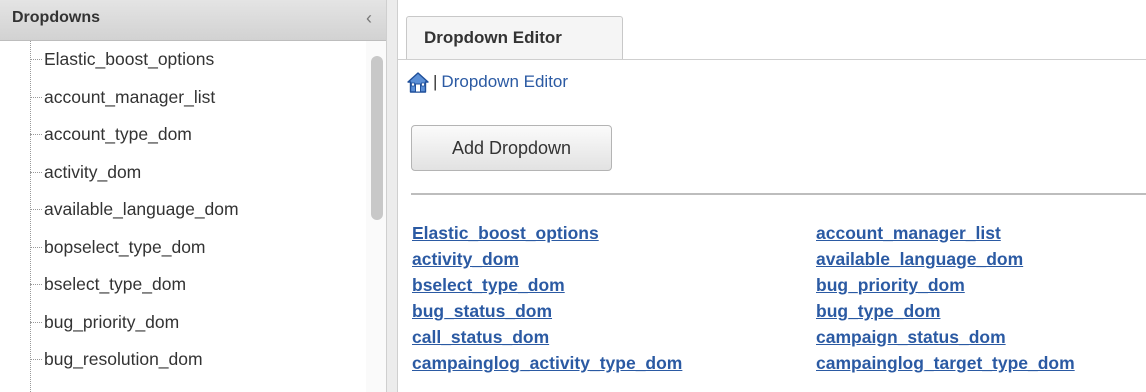  Describe the element at coordinates (614, 363) in the screenshot. I see `dropdown-link: campainglog_activity_type_dom` at that location.